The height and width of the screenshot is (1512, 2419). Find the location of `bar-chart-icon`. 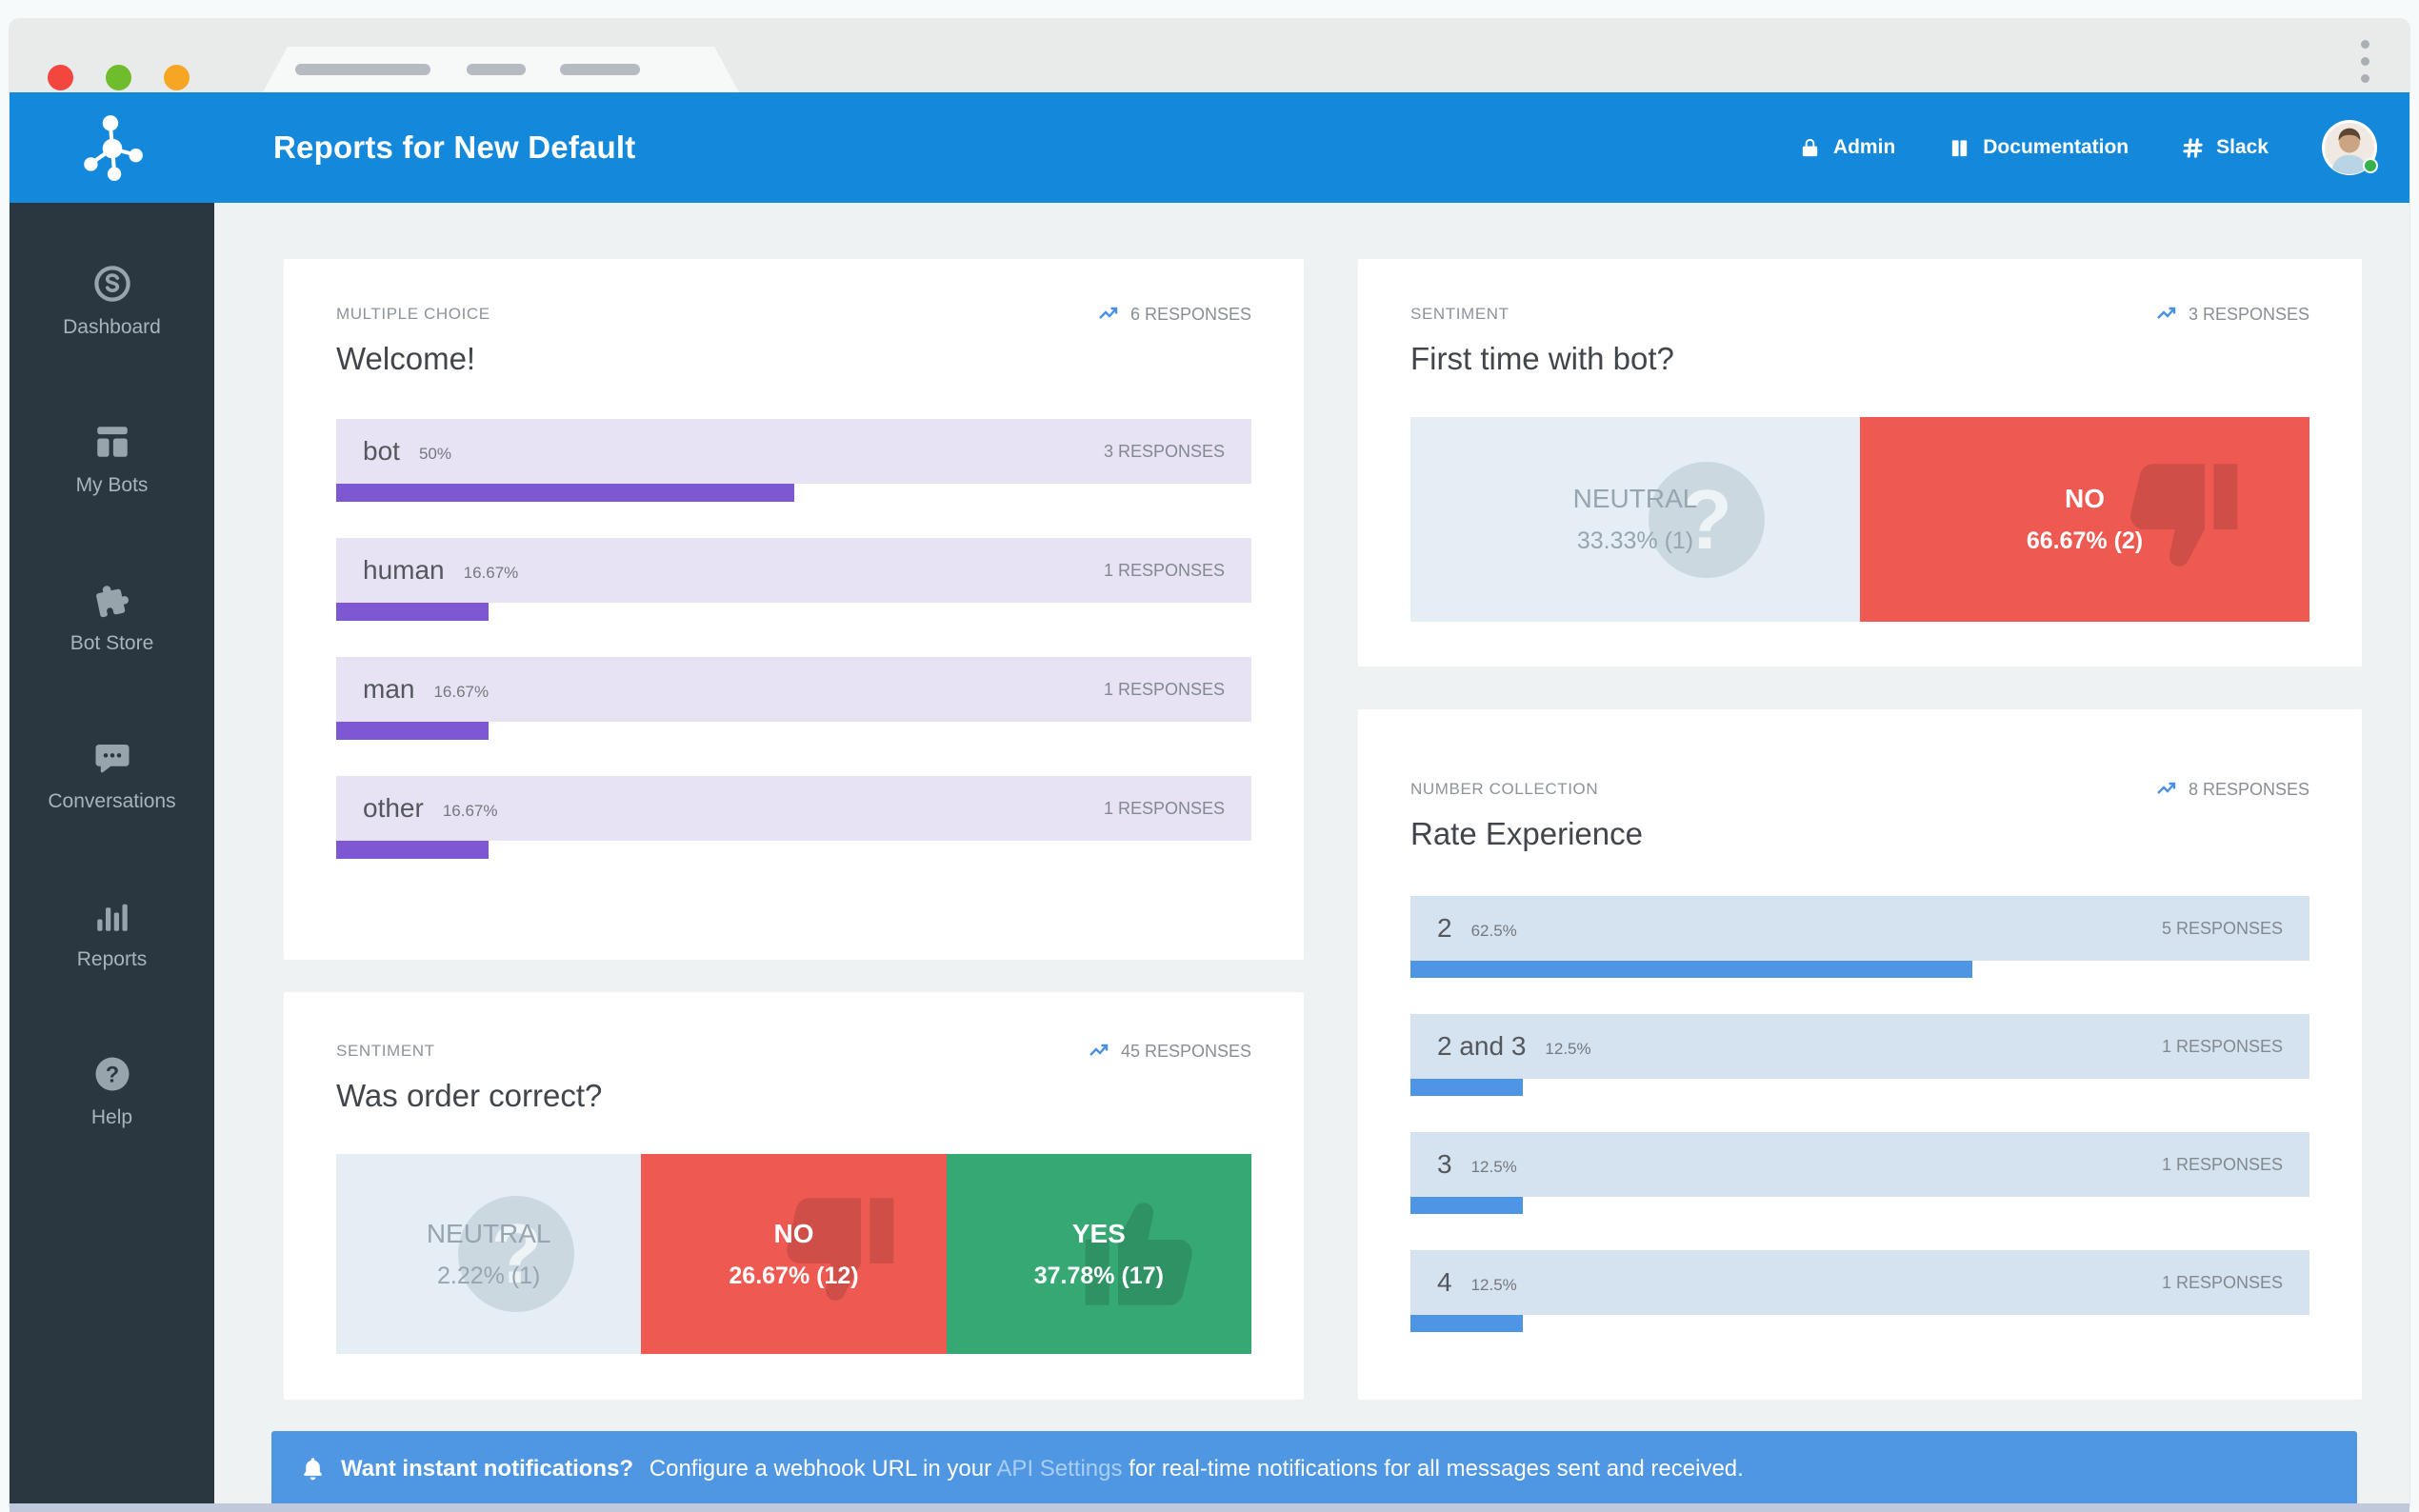

bar-chart-icon is located at coordinates (112, 917).